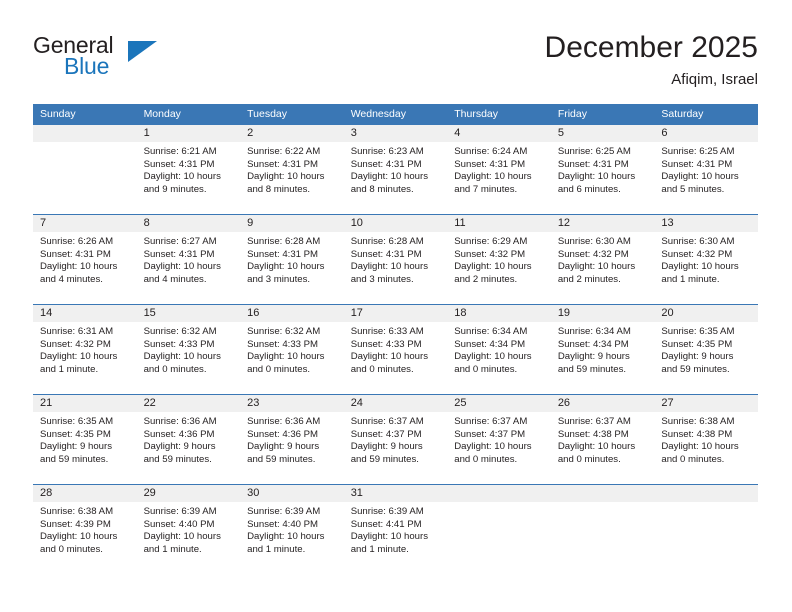 Image resolution: width=792 pixels, height=612 pixels. I want to click on daylight-text-line2: and 59 minutes., so click(281, 459).